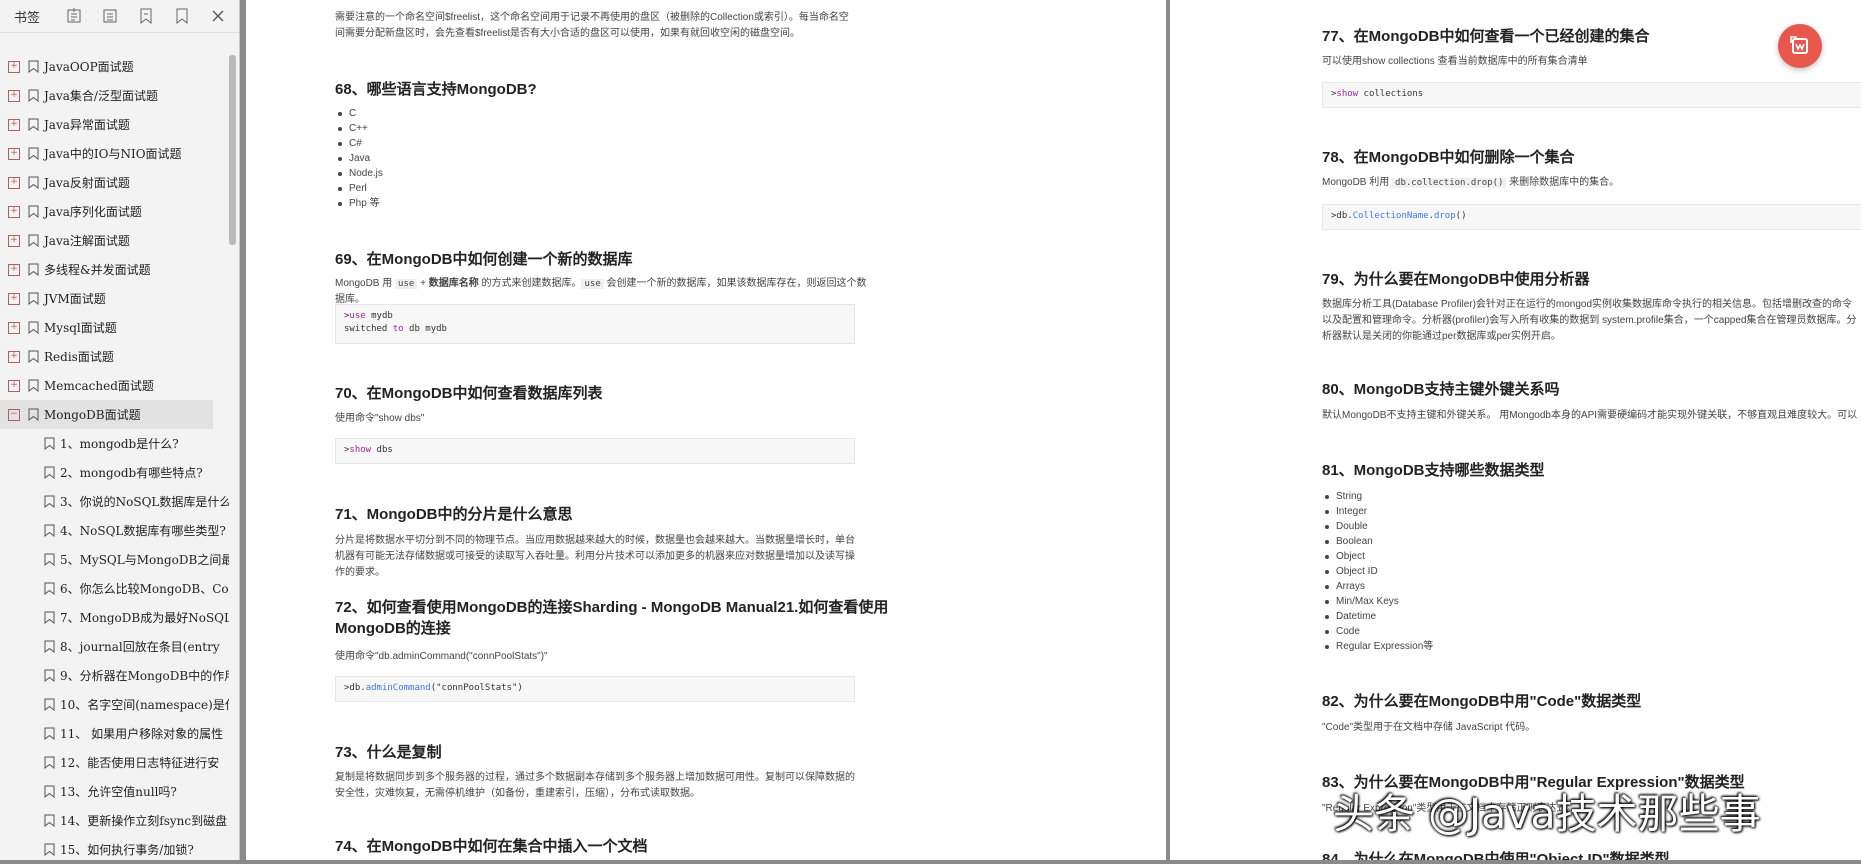 The image size is (1861, 864). What do you see at coordinates (1455, 61) in the screenshot?
I see `q77-paragraph: 可以使用show collections 查看当前数据库中的所有集合清单` at bounding box center [1455, 61].